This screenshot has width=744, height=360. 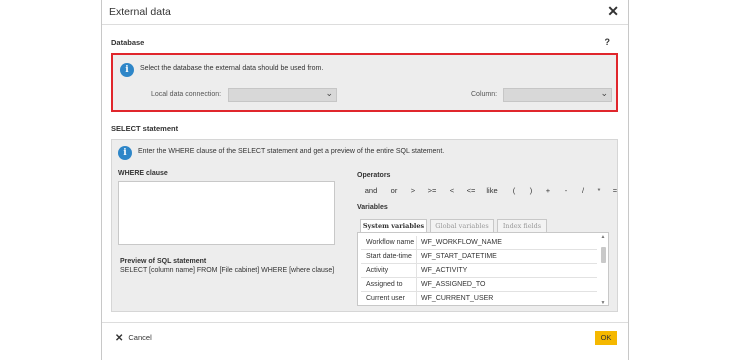 I want to click on where-clause-label: WHERE clause, so click(x=143, y=173).